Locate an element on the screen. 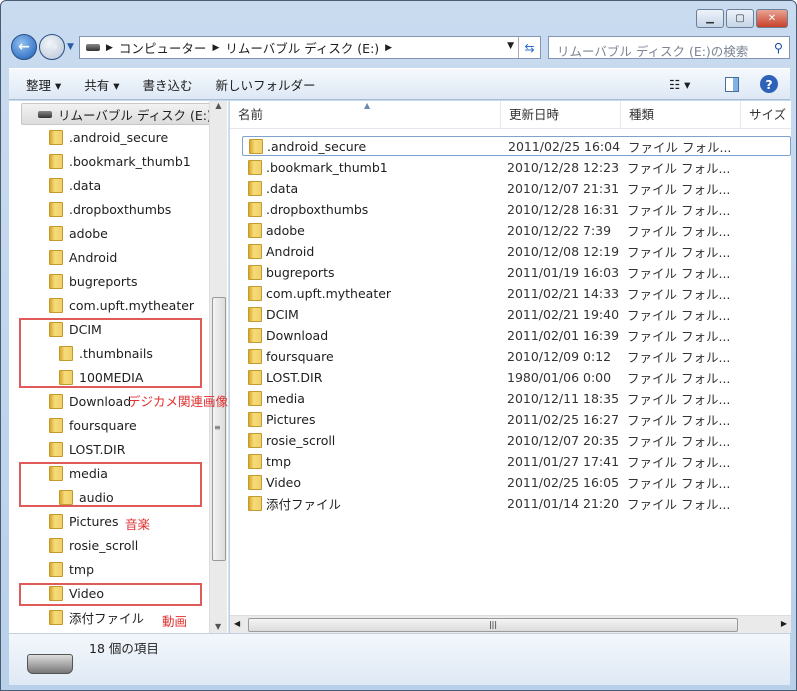 The image size is (797, 691). breadcrumb-computer: コンピューター is located at coordinates (163, 47).